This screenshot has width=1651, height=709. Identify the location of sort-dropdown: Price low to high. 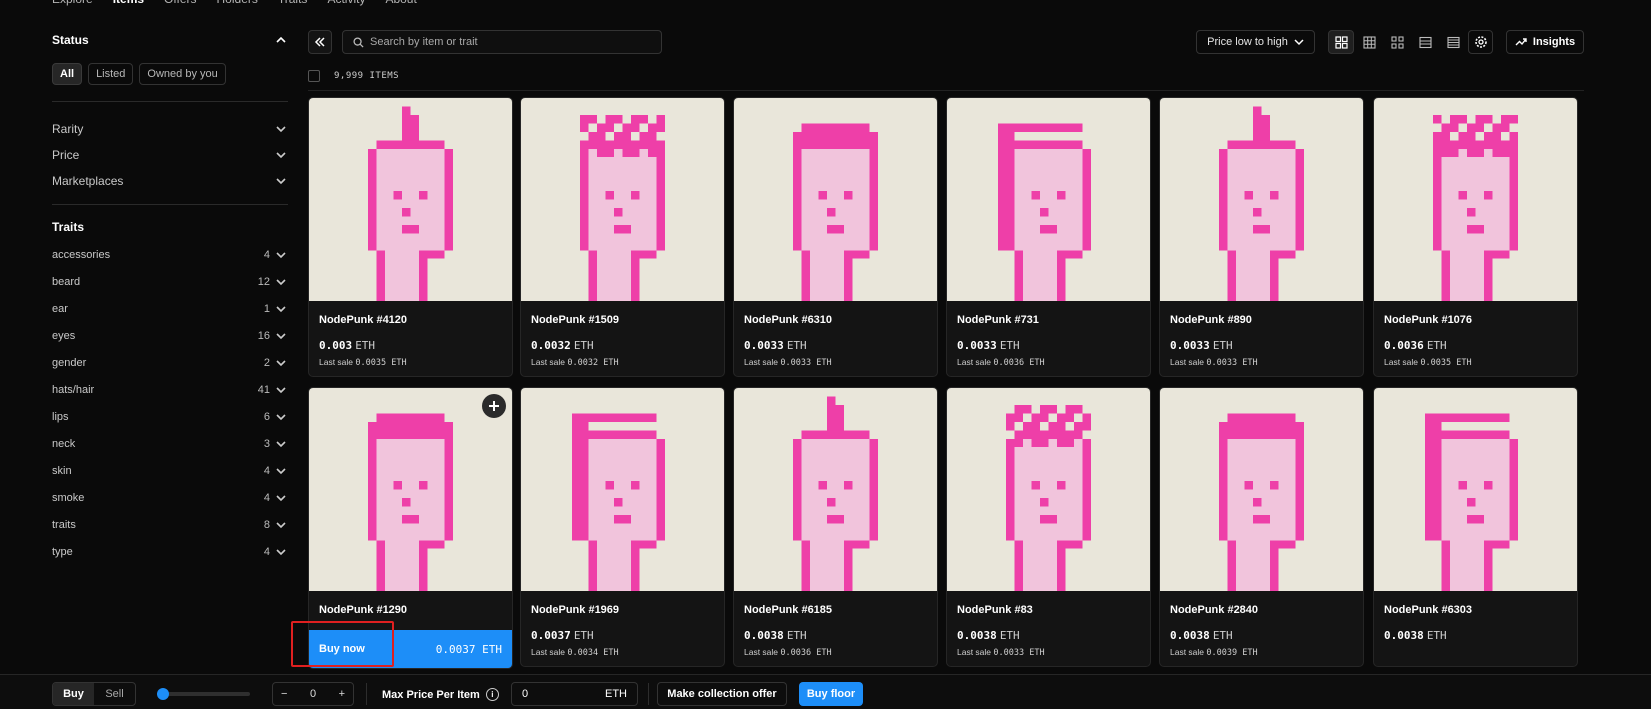
(1255, 42).